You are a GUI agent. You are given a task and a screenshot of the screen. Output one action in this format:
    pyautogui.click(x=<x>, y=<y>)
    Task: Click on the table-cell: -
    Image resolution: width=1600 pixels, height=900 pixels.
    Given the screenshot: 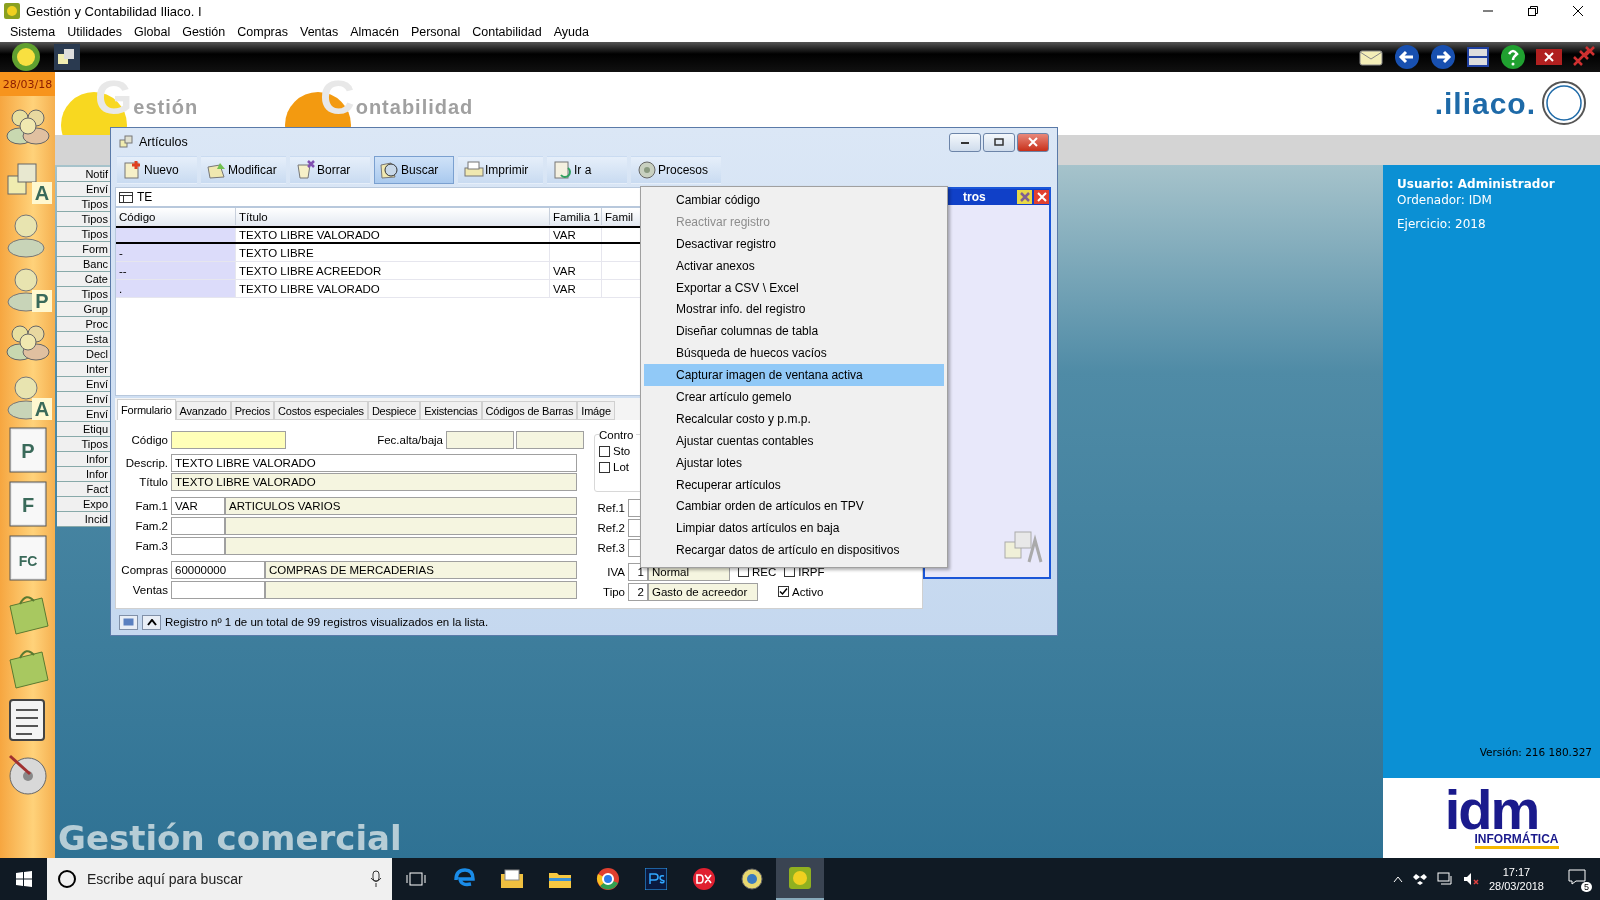 What is the action you would take?
    pyautogui.click(x=176, y=252)
    